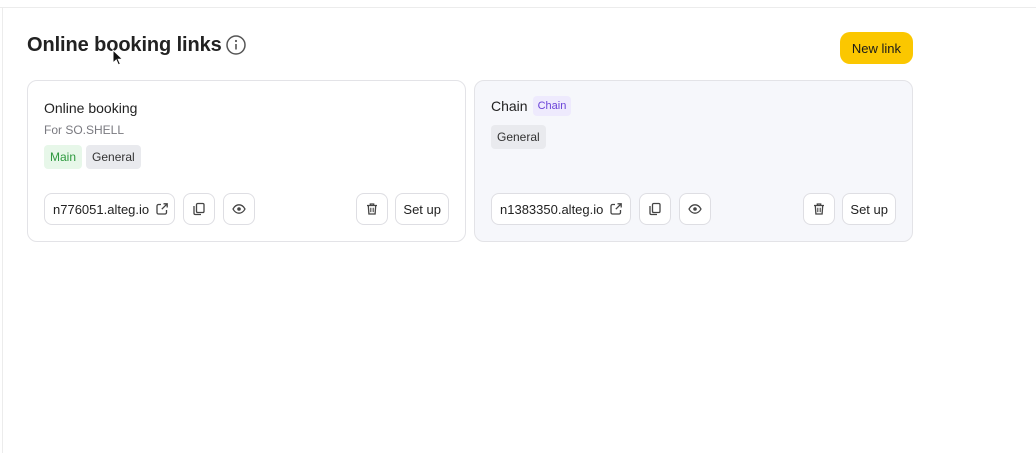 The image size is (1036, 453). What do you see at coordinates (91, 108) in the screenshot?
I see `card-title: Online booking` at bounding box center [91, 108].